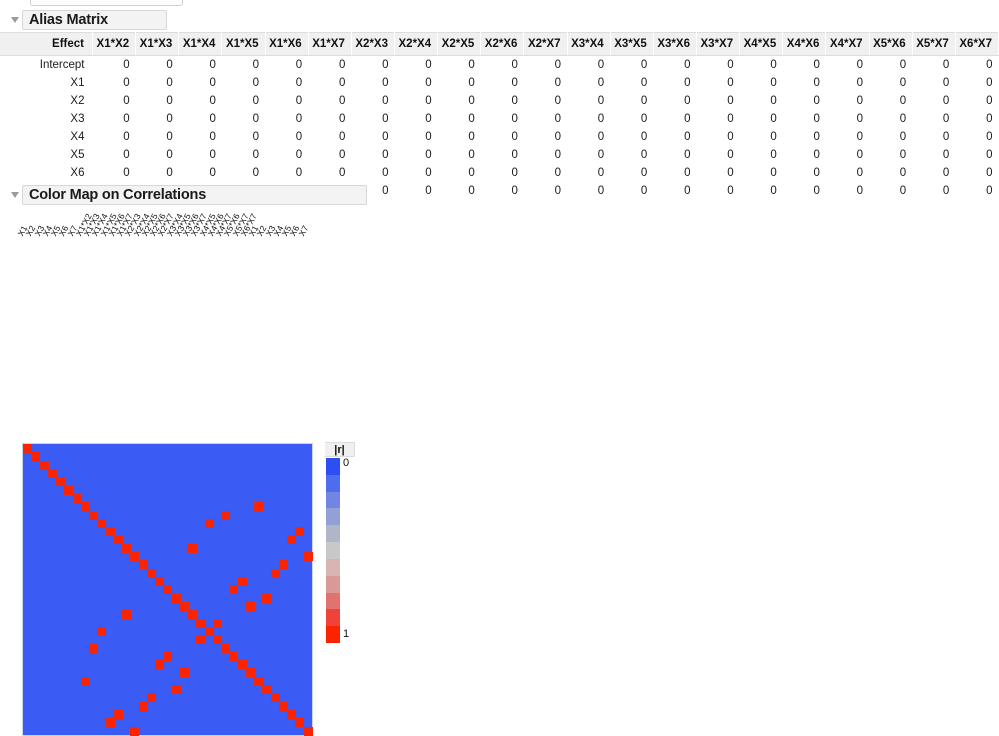 The image size is (999, 736). What do you see at coordinates (340, 449) in the screenshot?
I see `legend-title: |r|` at bounding box center [340, 449].